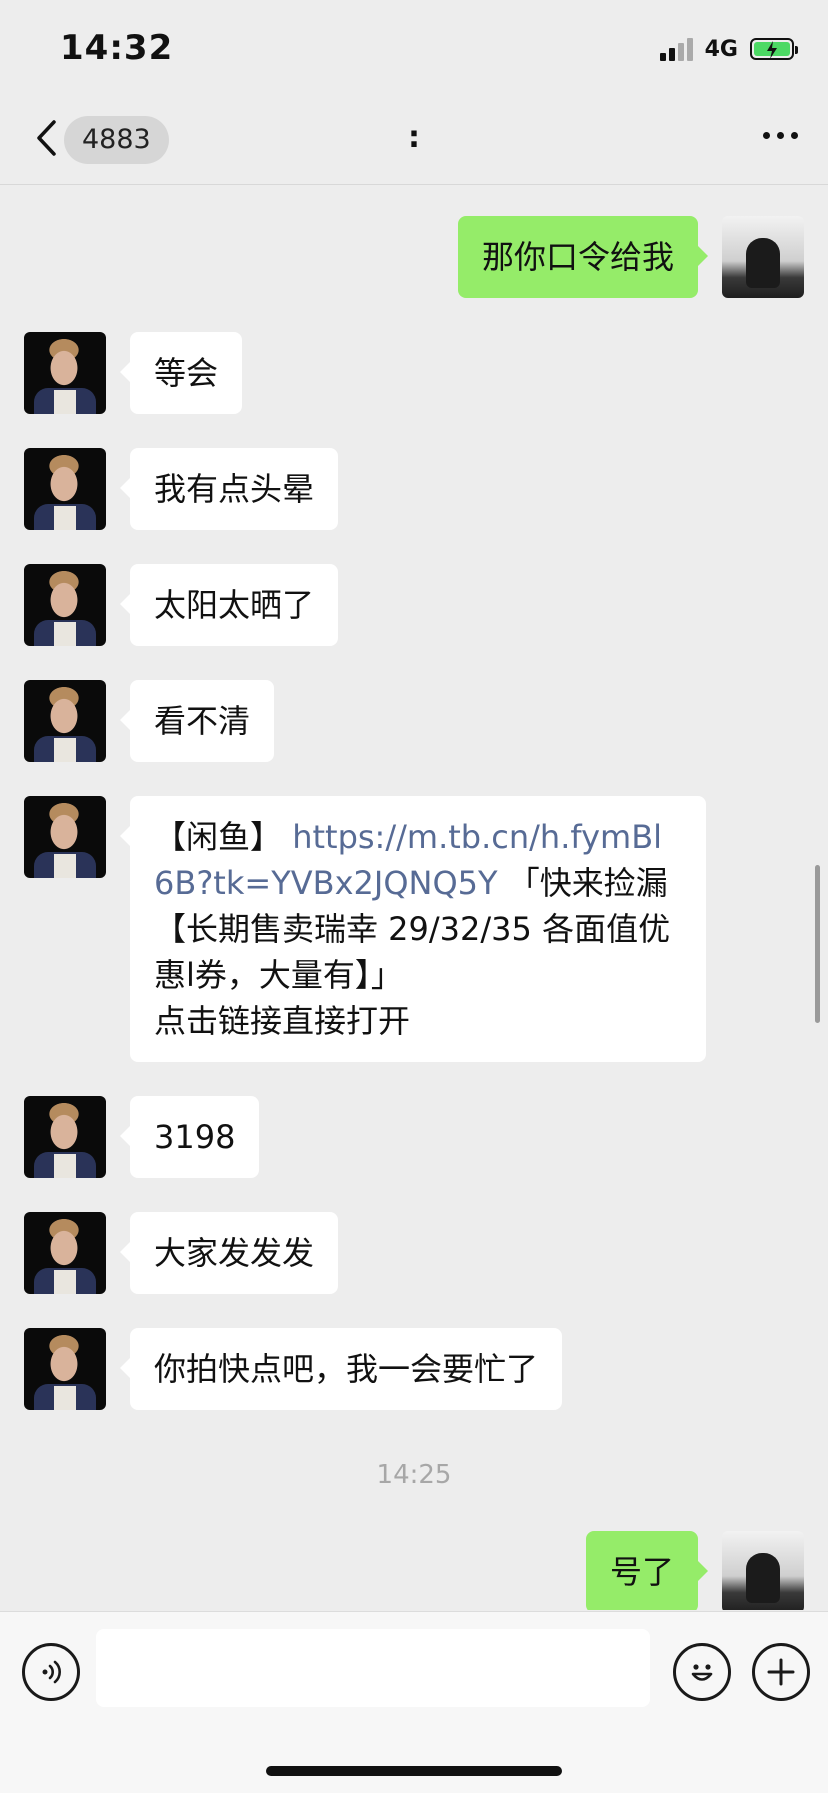 This screenshot has width=828, height=1793. I want to click on message-timestamp: 14:25, so click(414, 1475).